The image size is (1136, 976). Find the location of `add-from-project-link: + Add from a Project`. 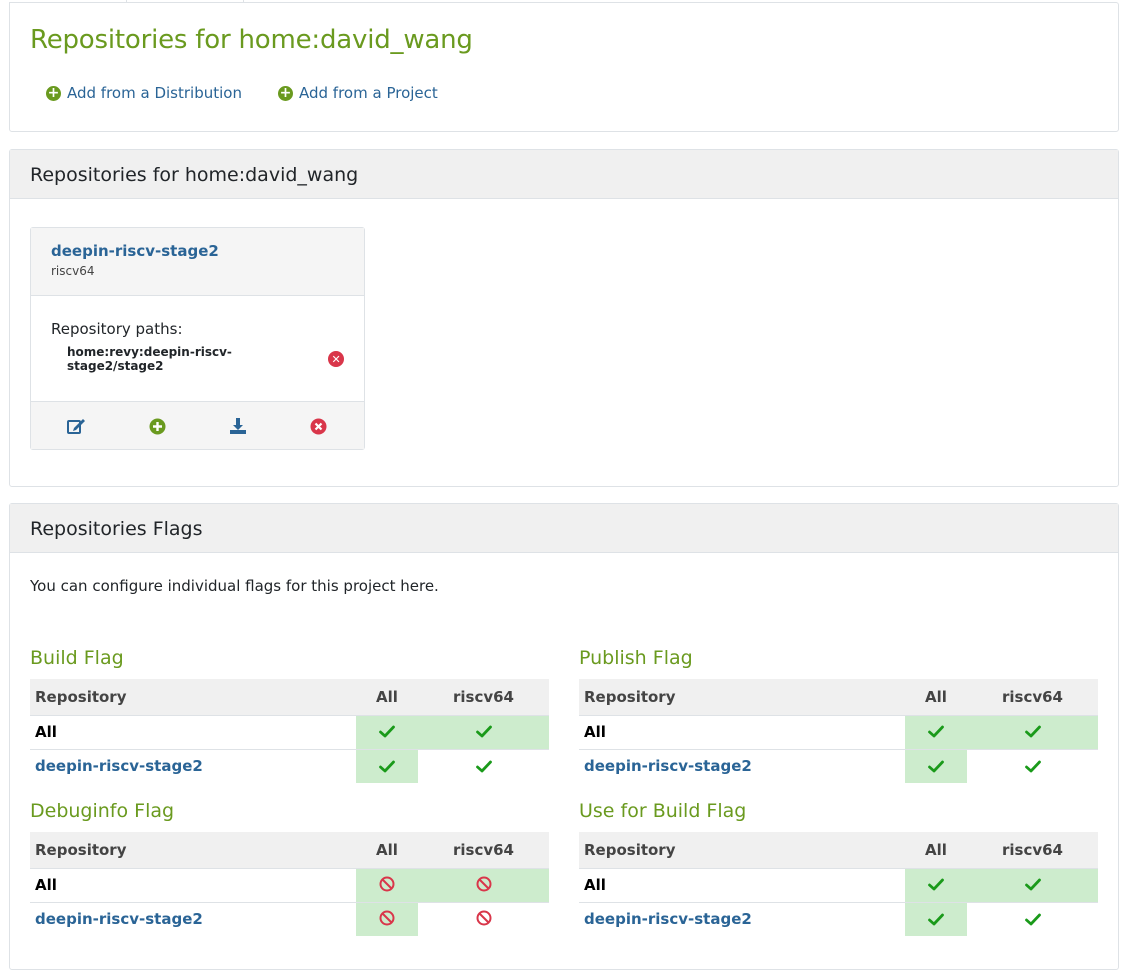

add-from-project-link: + Add from a Project is located at coordinates (358, 93).